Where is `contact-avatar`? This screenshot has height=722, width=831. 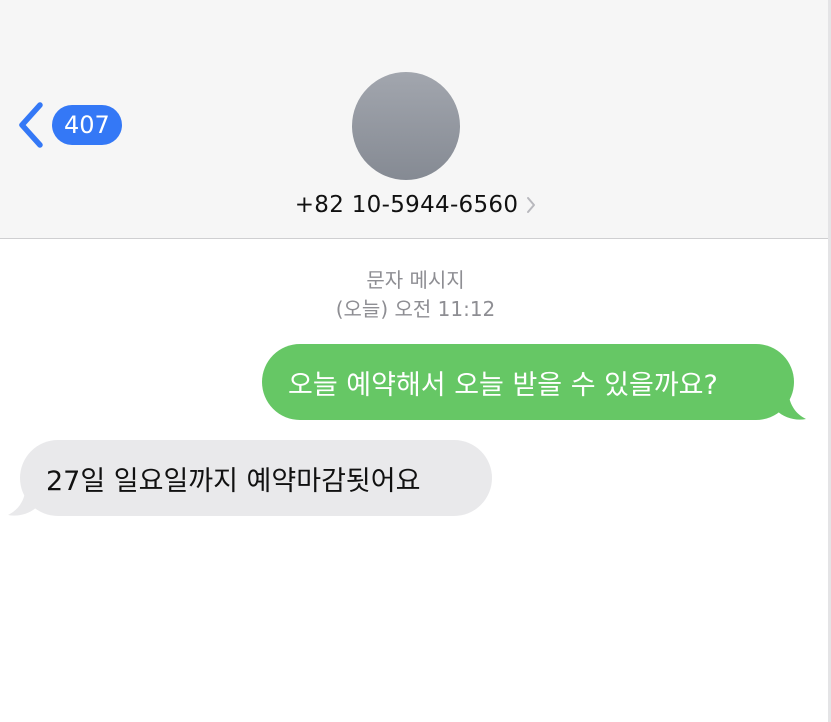 contact-avatar is located at coordinates (406, 126).